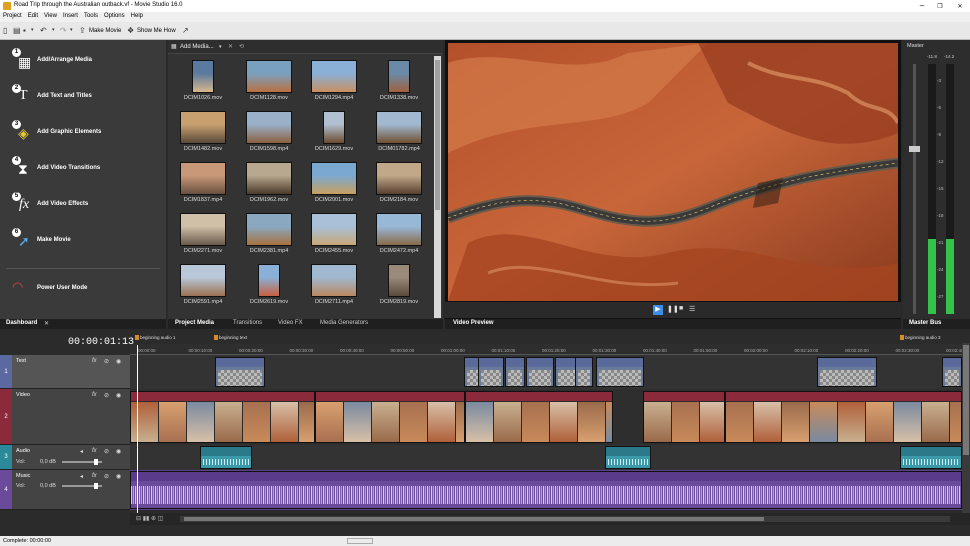  Describe the element at coordinates (65, 490) in the screenshot. I see `track-header-music: 4 Music ◂ fx ⊘ ◉ Vol: 0,0 dB` at that location.